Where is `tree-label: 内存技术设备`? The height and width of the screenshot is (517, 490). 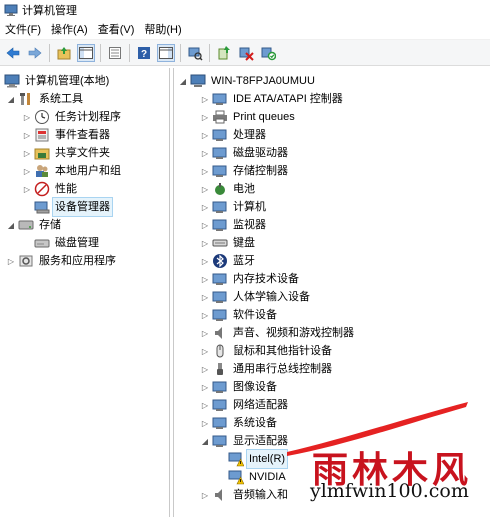 tree-label: 内存技术设备 is located at coordinates (266, 279).